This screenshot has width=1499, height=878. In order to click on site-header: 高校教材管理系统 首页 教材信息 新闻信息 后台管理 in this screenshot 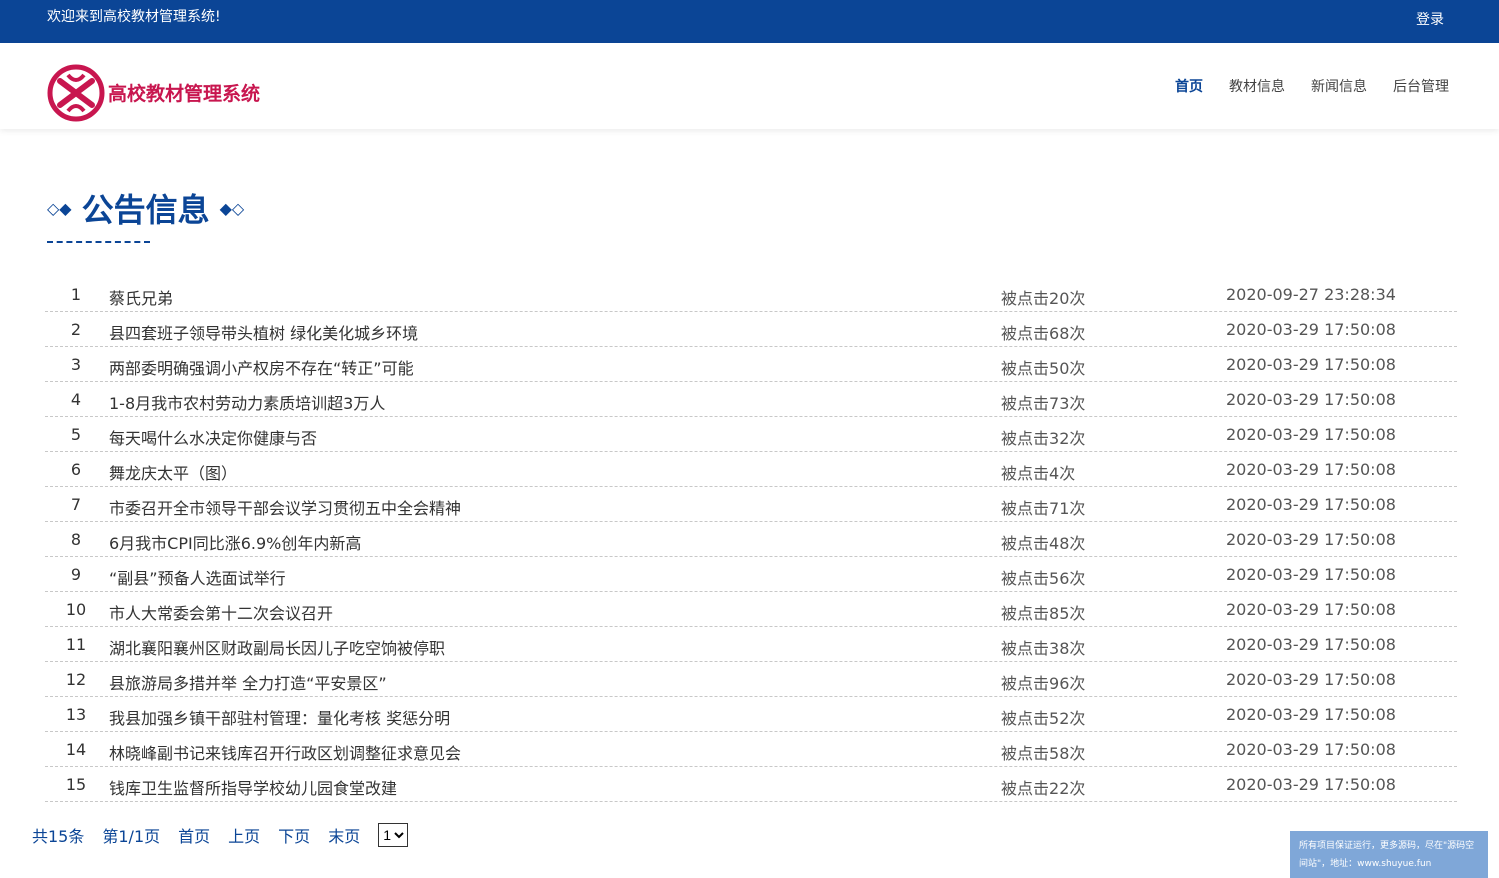, I will do `click(749, 86)`.